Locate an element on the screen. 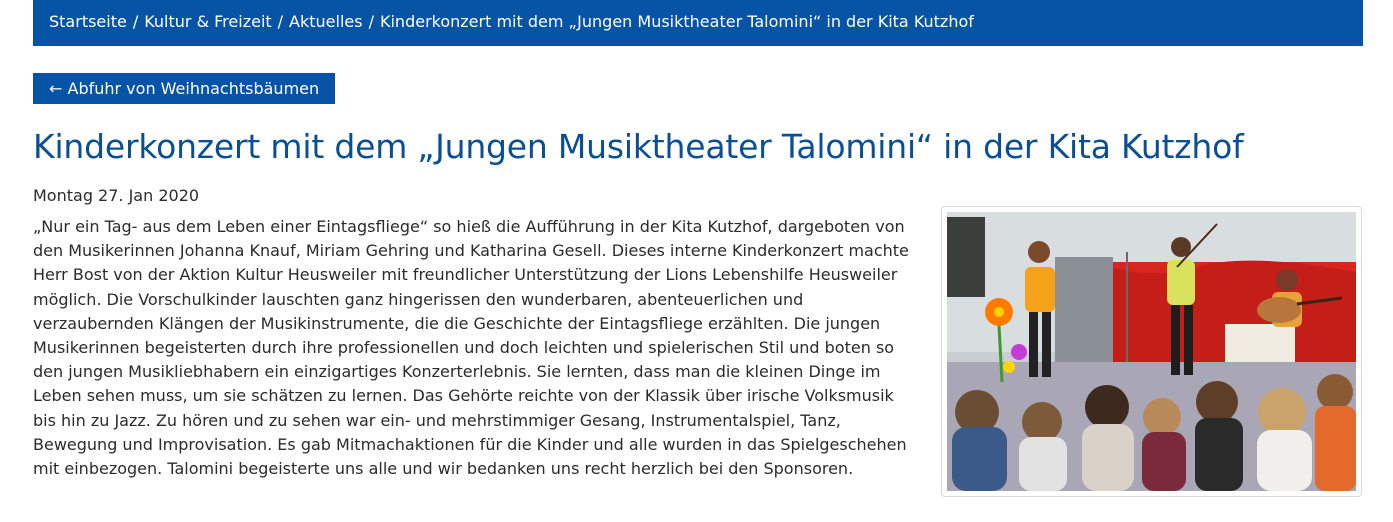 The height and width of the screenshot is (522, 1393). article-date: Montag 27. Jan 2020 is located at coordinates (116, 195).